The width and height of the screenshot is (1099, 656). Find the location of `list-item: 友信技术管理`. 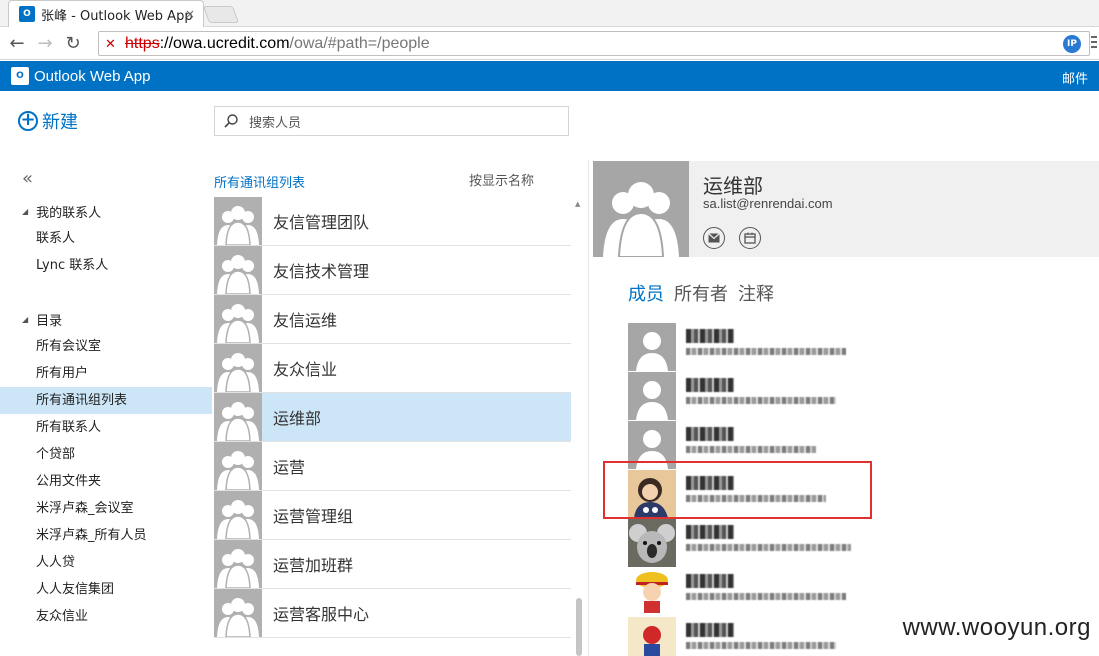

list-item: 友信技术管理 is located at coordinates (392, 270).